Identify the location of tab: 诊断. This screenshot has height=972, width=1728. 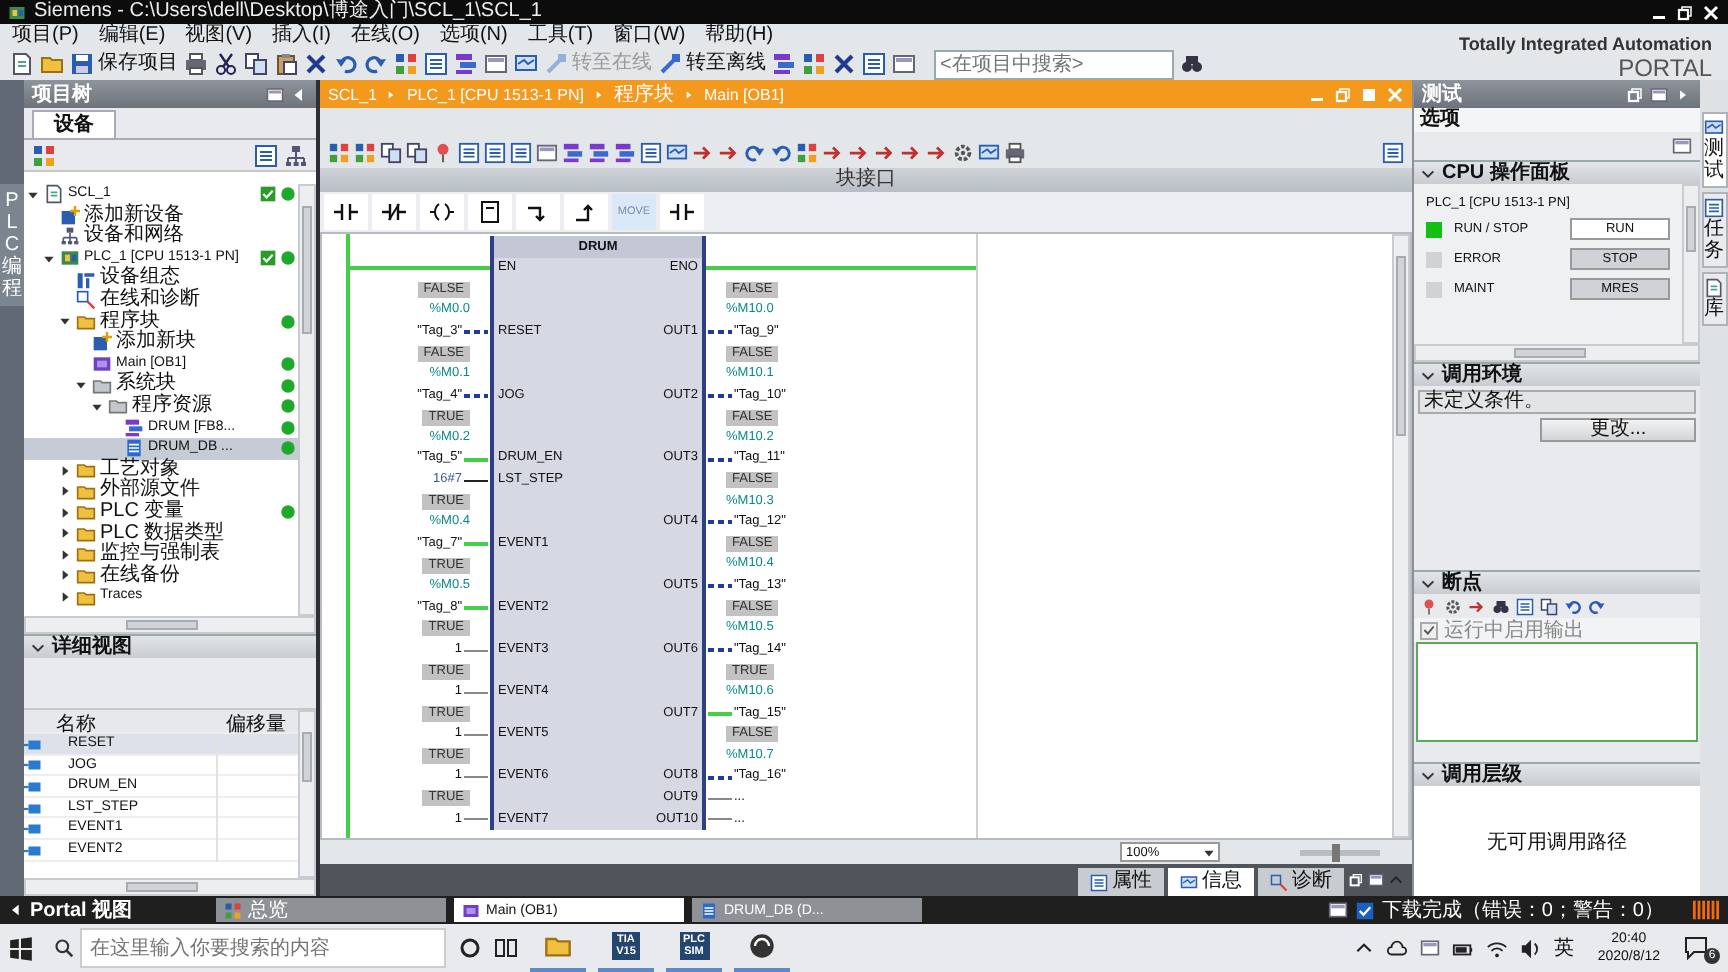
(1301, 882).